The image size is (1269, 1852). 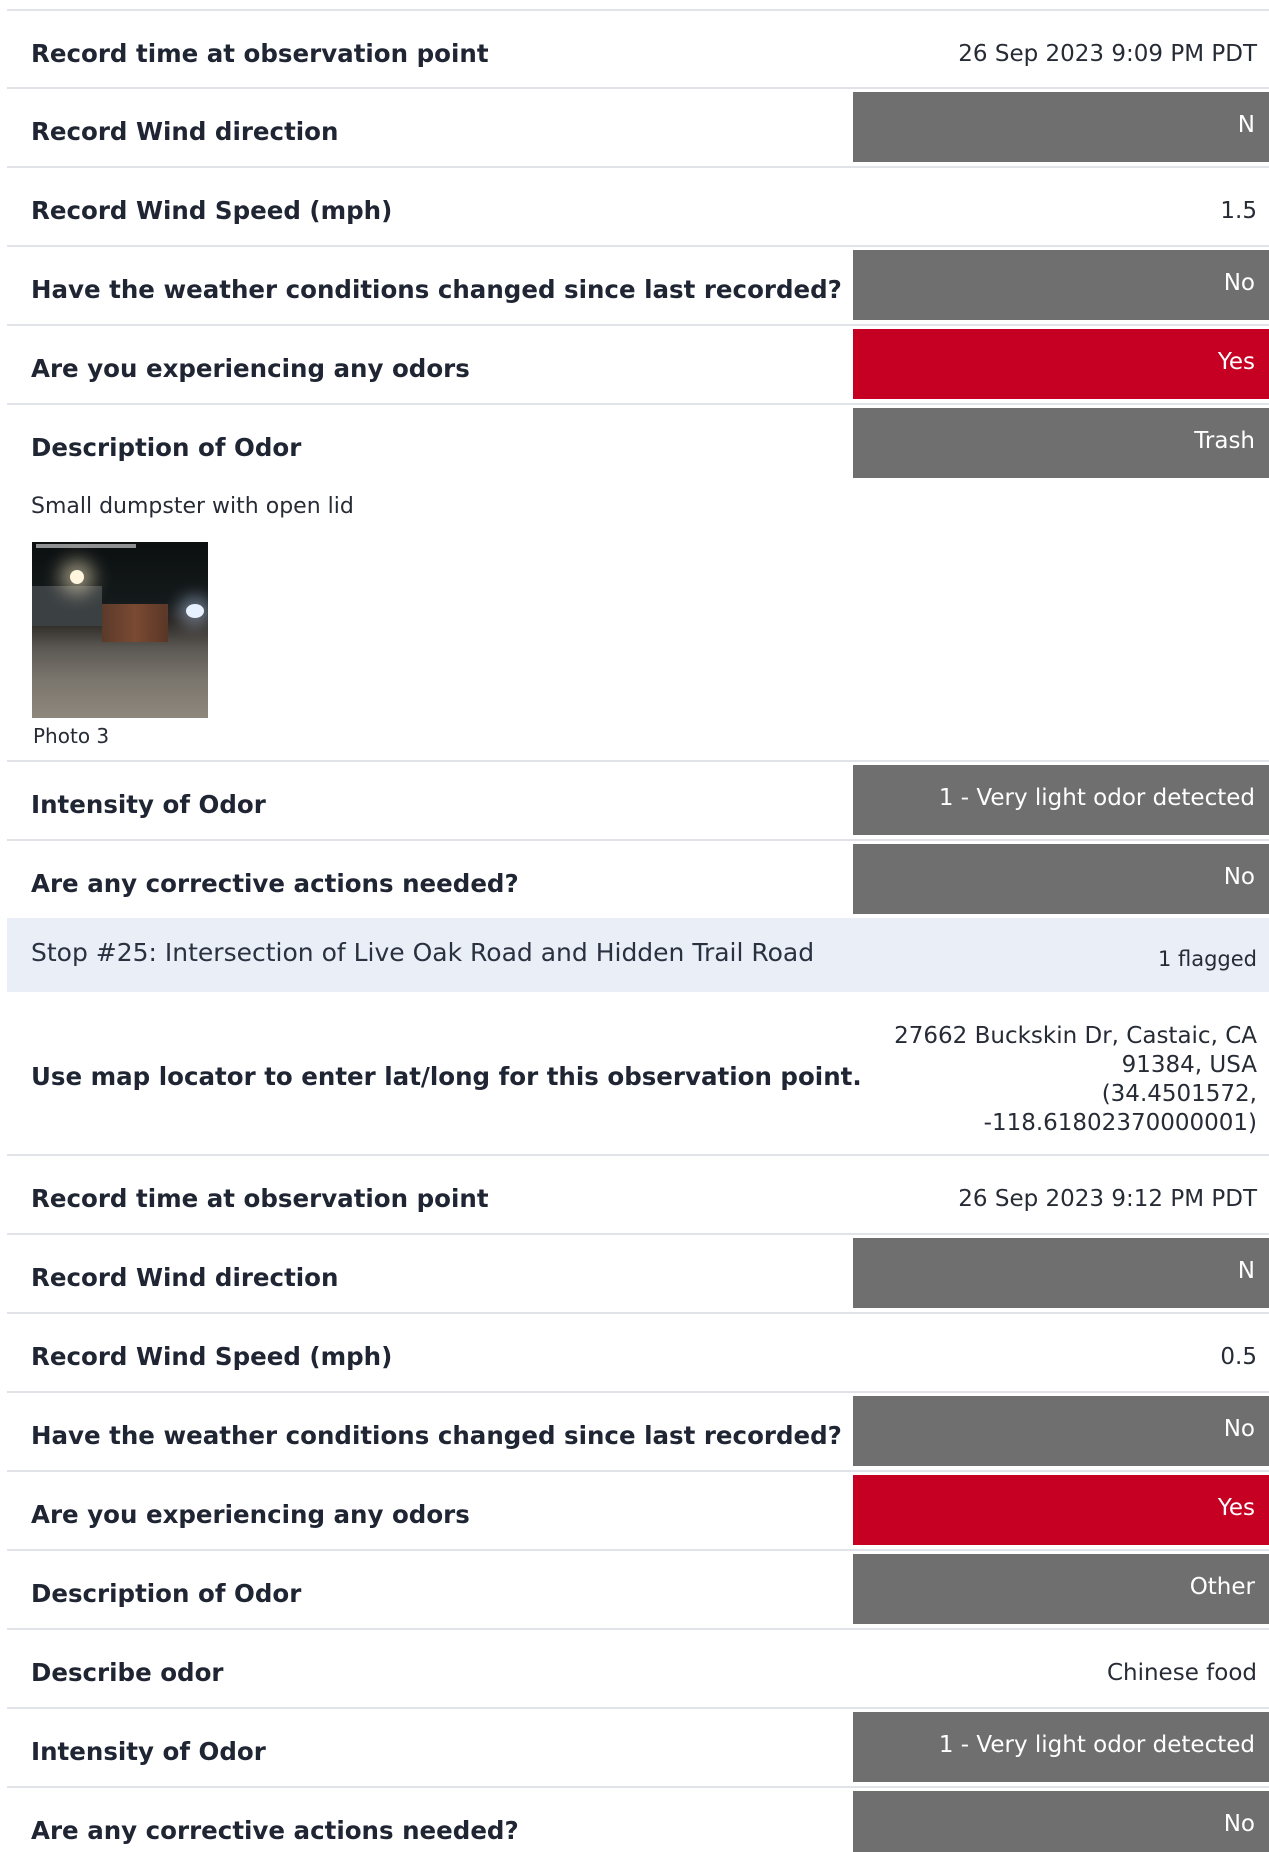 I want to click on odor-description-badge-2: Other, so click(x=1061, y=1589).